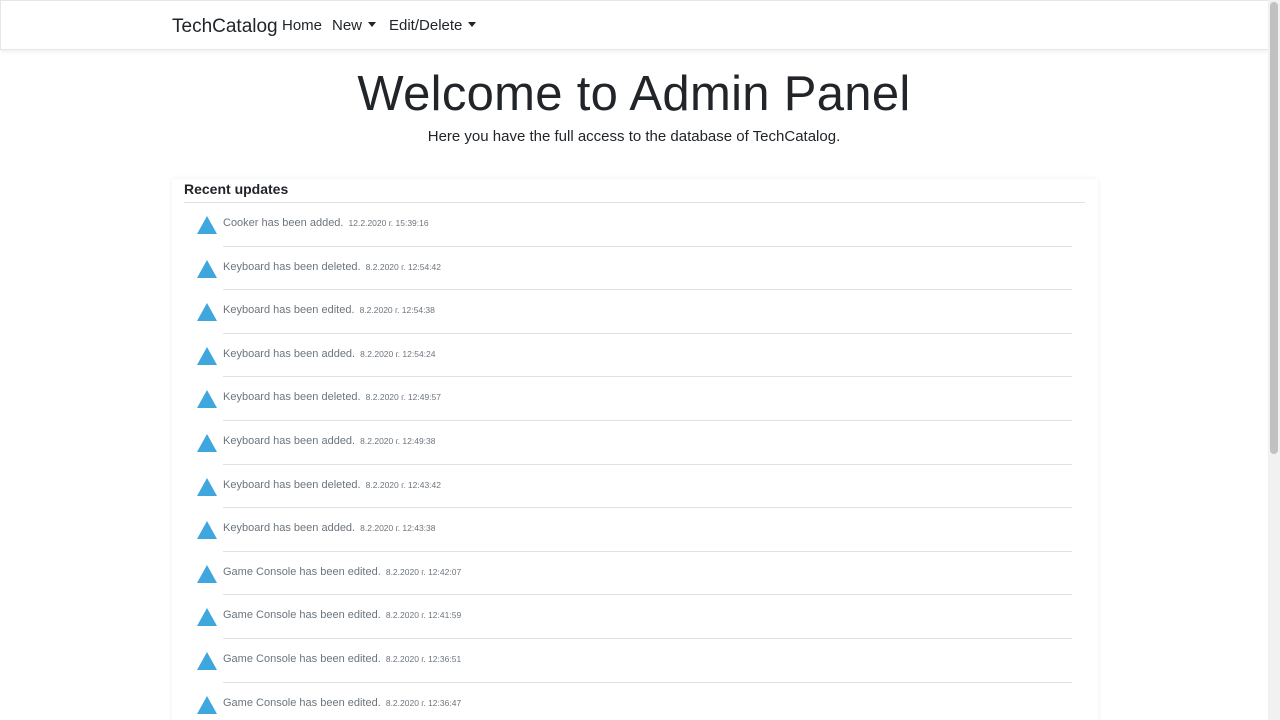 Image resolution: width=1280 pixels, height=720 pixels. Describe the element at coordinates (423, 571) in the screenshot. I see `update-timestamp: 8.2.2020 г. 12:42:07` at that location.